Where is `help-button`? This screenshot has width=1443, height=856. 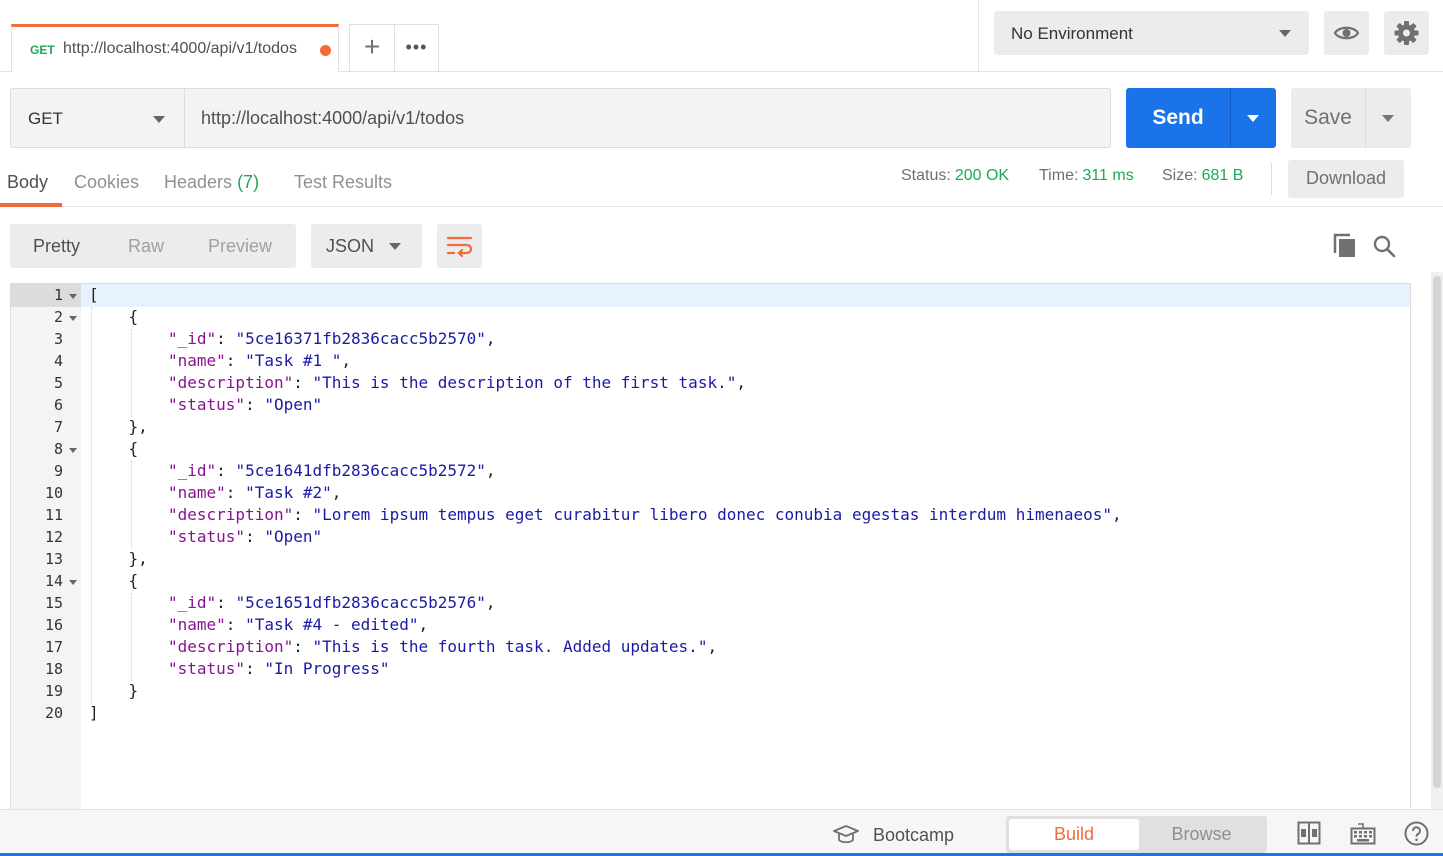 help-button is located at coordinates (1416, 833).